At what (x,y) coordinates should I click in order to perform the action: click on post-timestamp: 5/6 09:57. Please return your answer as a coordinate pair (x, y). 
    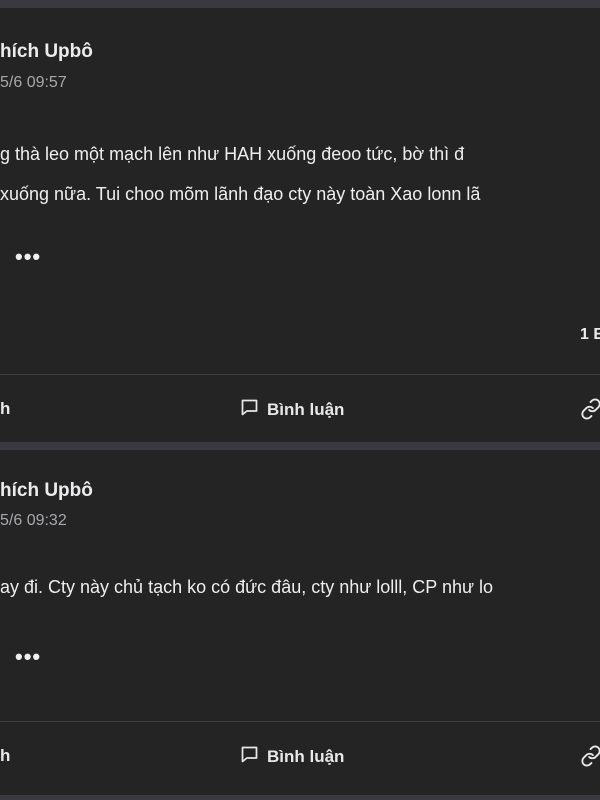
    Looking at the image, I should click on (33, 83).